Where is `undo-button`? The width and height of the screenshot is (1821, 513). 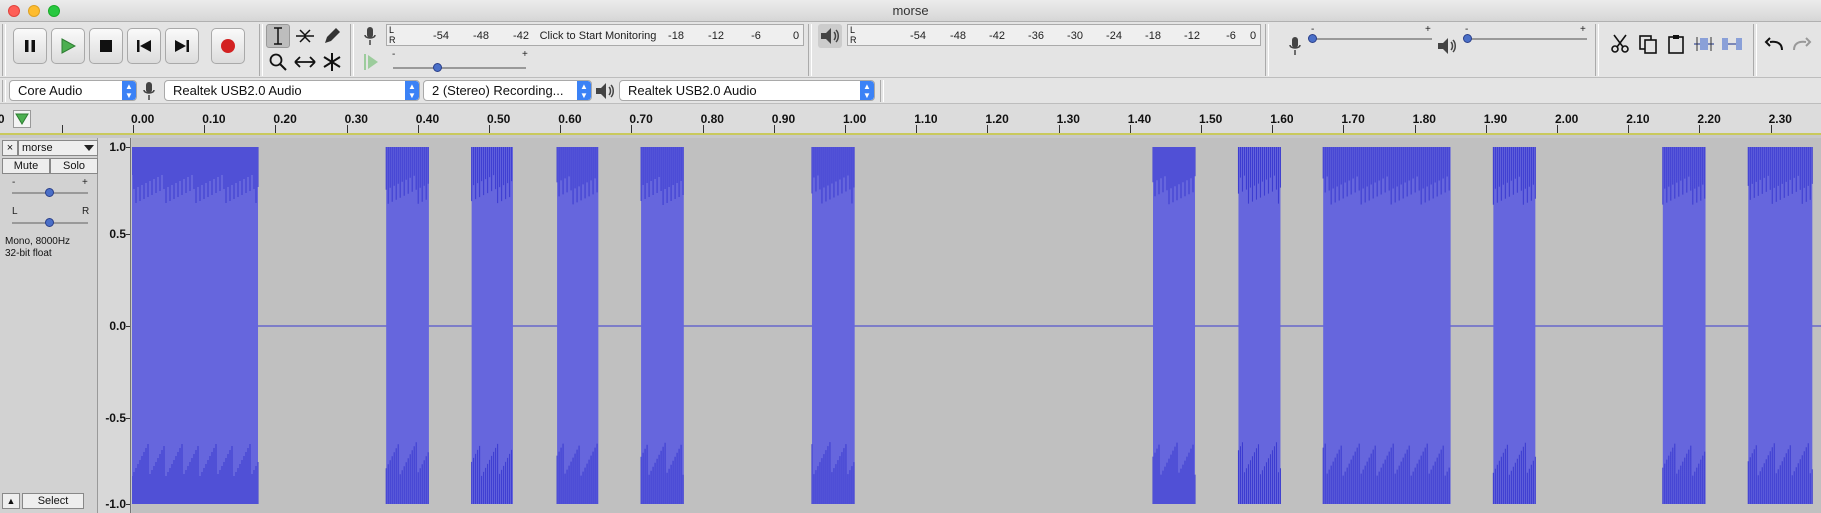
undo-button is located at coordinates (1774, 44).